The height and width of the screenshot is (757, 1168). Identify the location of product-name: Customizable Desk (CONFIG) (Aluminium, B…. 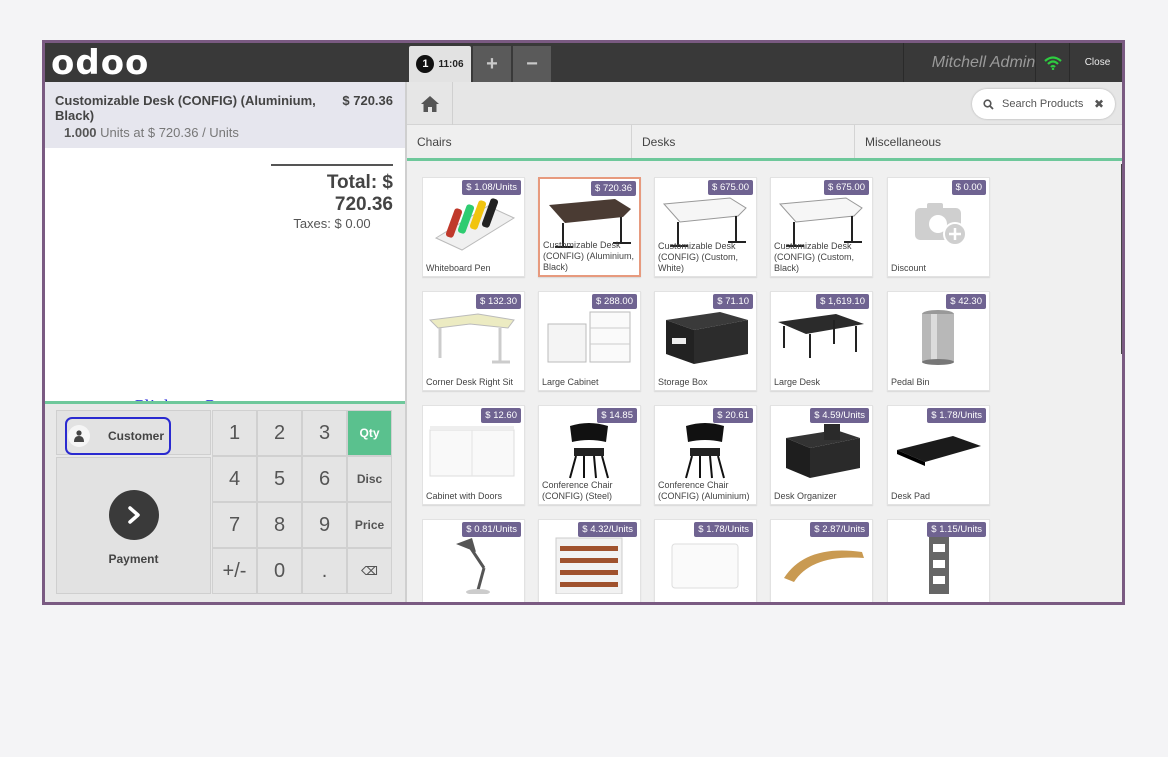
(589, 256).